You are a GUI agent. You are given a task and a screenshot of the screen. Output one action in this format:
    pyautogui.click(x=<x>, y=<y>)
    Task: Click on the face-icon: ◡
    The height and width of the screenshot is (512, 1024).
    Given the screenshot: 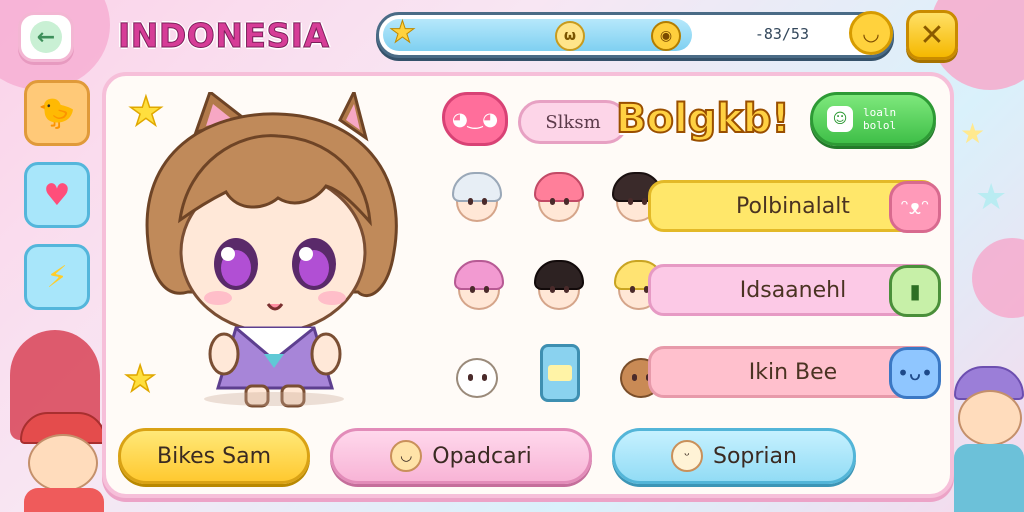 What is the action you would take?
    pyautogui.click(x=406, y=456)
    